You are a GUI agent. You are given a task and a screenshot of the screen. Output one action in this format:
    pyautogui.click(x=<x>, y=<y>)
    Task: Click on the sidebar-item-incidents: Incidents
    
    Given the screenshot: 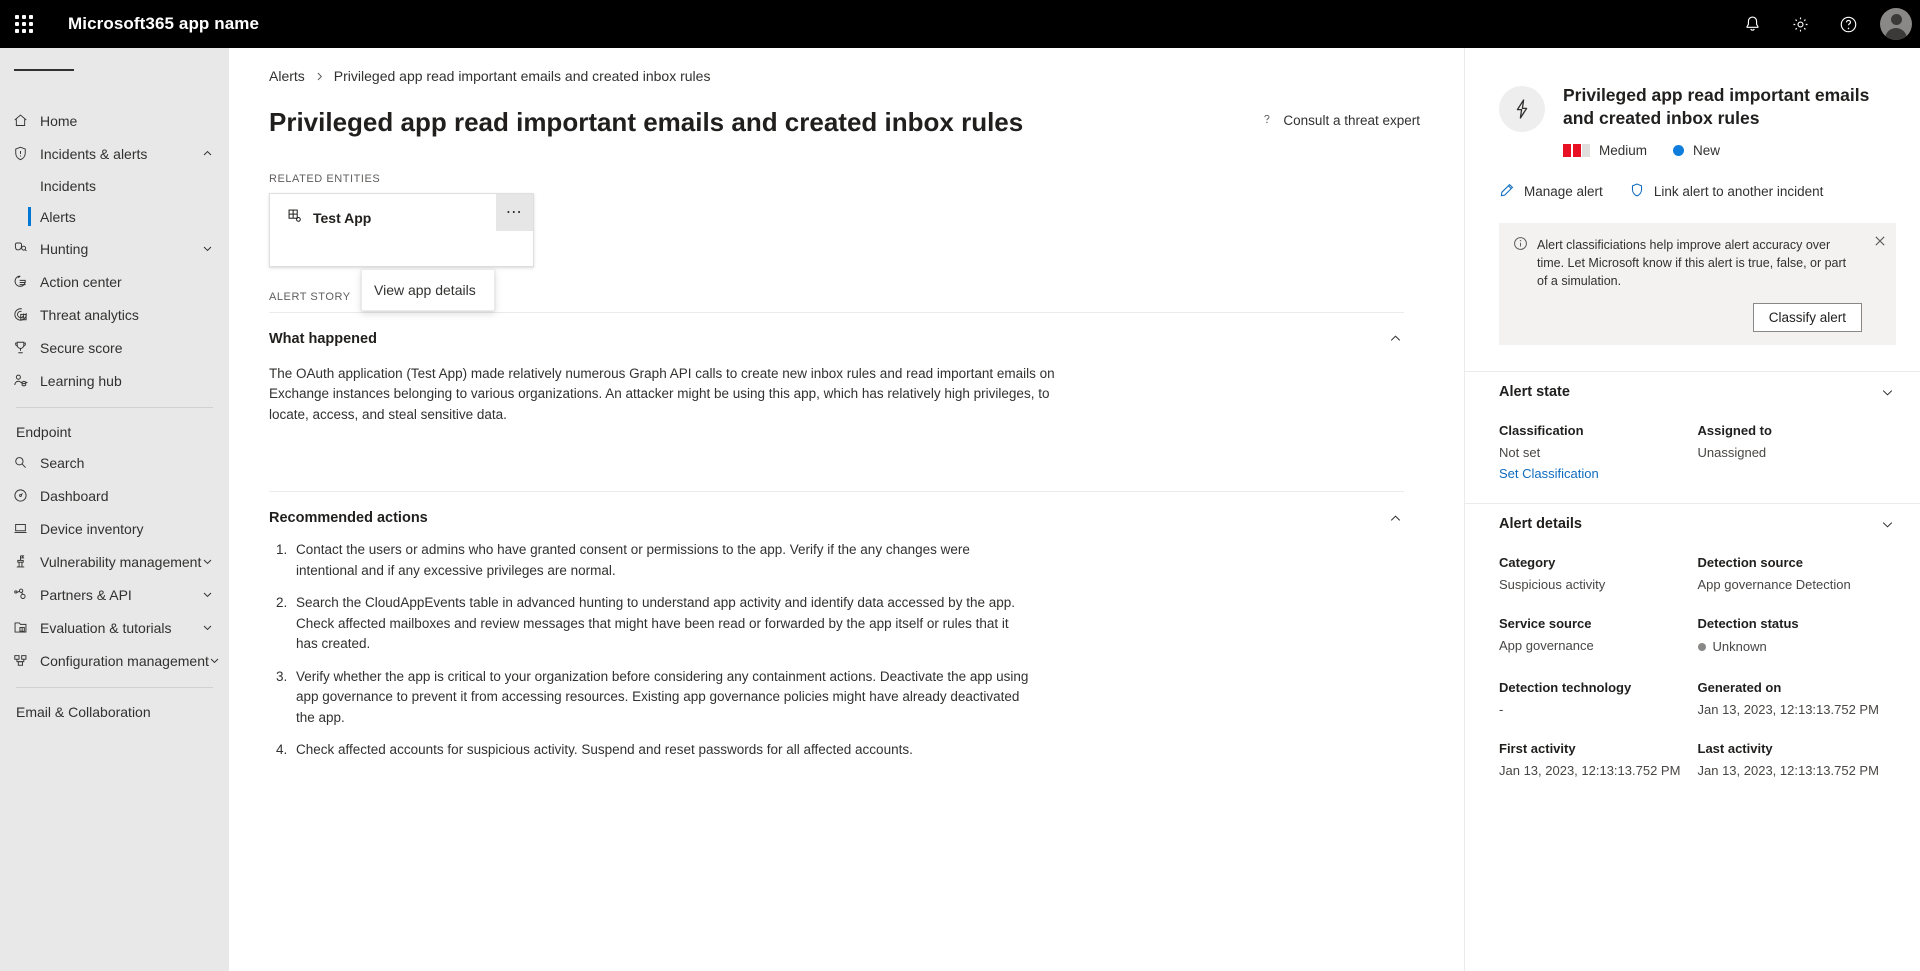 What is the action you would take?
    pyautogui.click(x=114, y=185)
    